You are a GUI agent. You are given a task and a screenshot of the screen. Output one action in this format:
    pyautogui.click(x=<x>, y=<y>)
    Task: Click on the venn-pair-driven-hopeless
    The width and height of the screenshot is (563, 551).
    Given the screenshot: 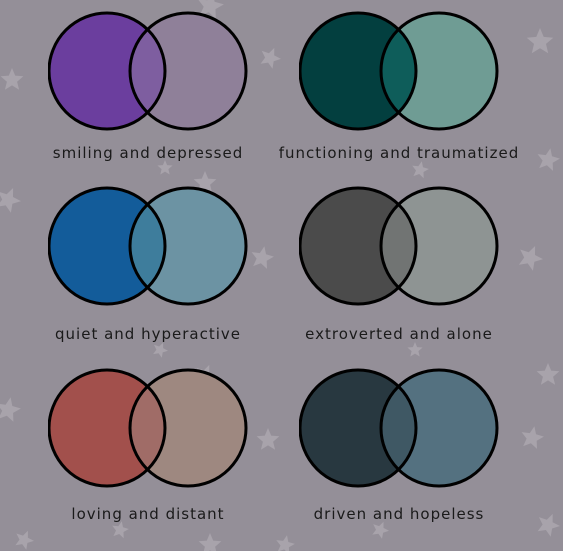 What is the action you would take?
    pyautogui.click(x=399, y=428)
    